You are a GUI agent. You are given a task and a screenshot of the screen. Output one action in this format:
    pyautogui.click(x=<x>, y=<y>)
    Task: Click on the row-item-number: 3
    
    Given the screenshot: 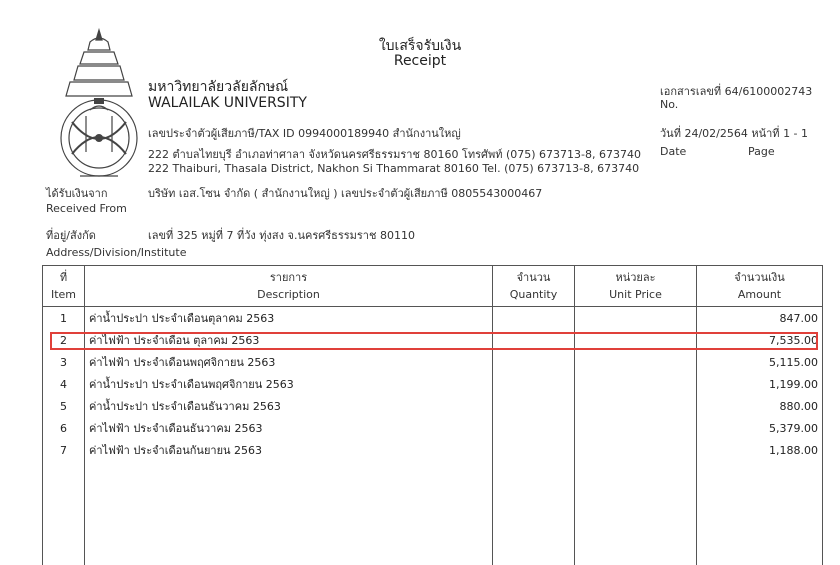 What is the action you would take?
    pyautogui.click(x=63, y=362)
    